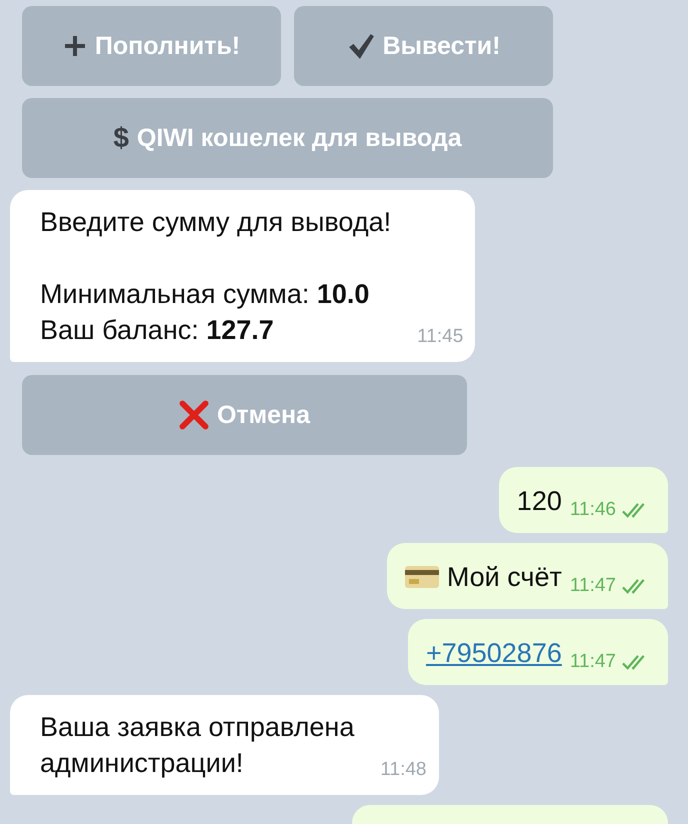  Describe the element at coordinates (593, 510) in the screenshot. I see `message-time: 11:46` at that location.